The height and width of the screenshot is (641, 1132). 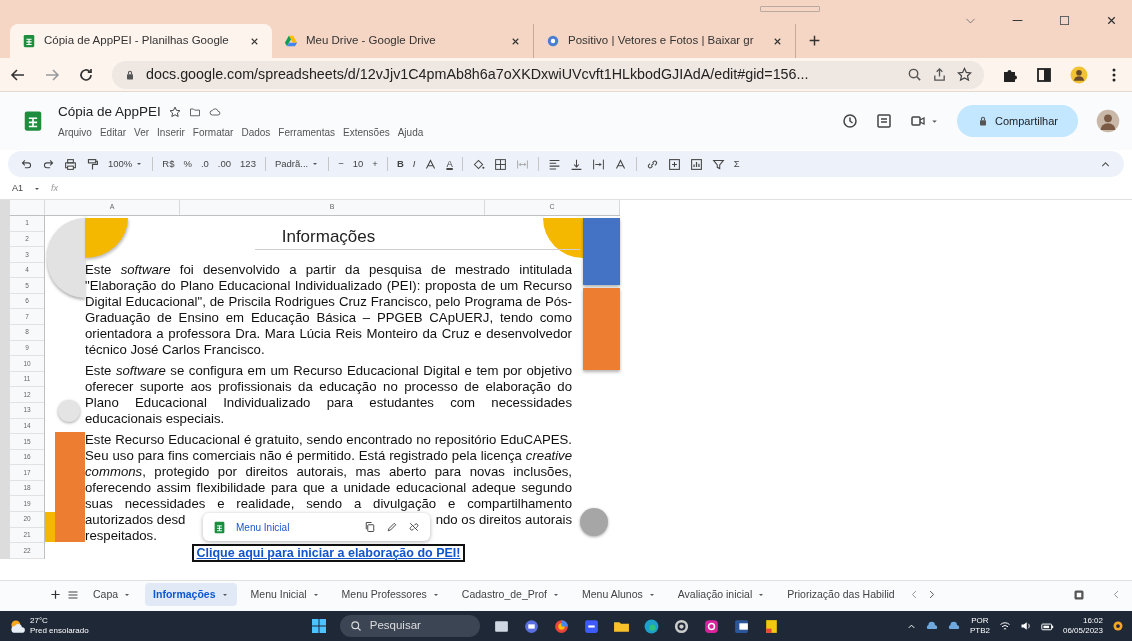 What do you see at coordinates (841, 594) in the screenshot?
I see `sheet-tab: Priorização das Habilid` at bounding box center [841, 594].